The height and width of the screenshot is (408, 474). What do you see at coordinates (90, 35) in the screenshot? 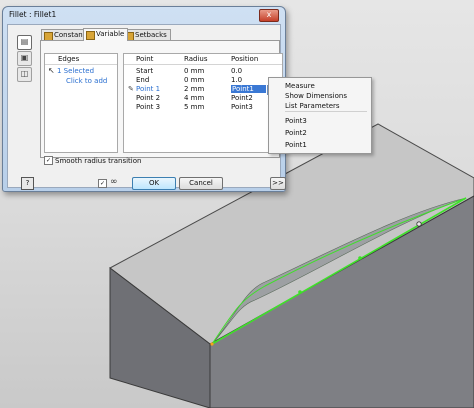
I see `variable-tab-icon` at bounding box center [90, 35].